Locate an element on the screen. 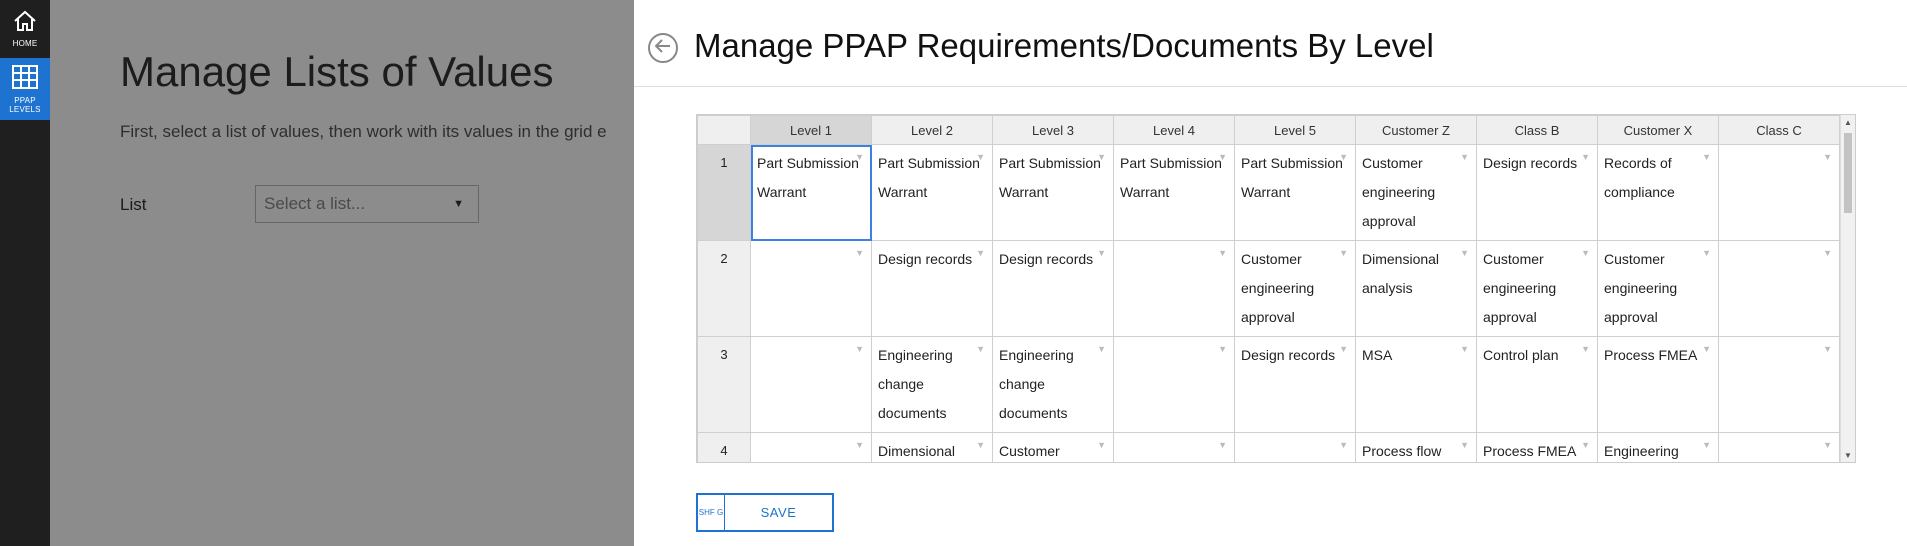 Image resolution: width=1907 pixels, height=546 pixels. column-header: Level 2 is located at coordinates (932, 130).